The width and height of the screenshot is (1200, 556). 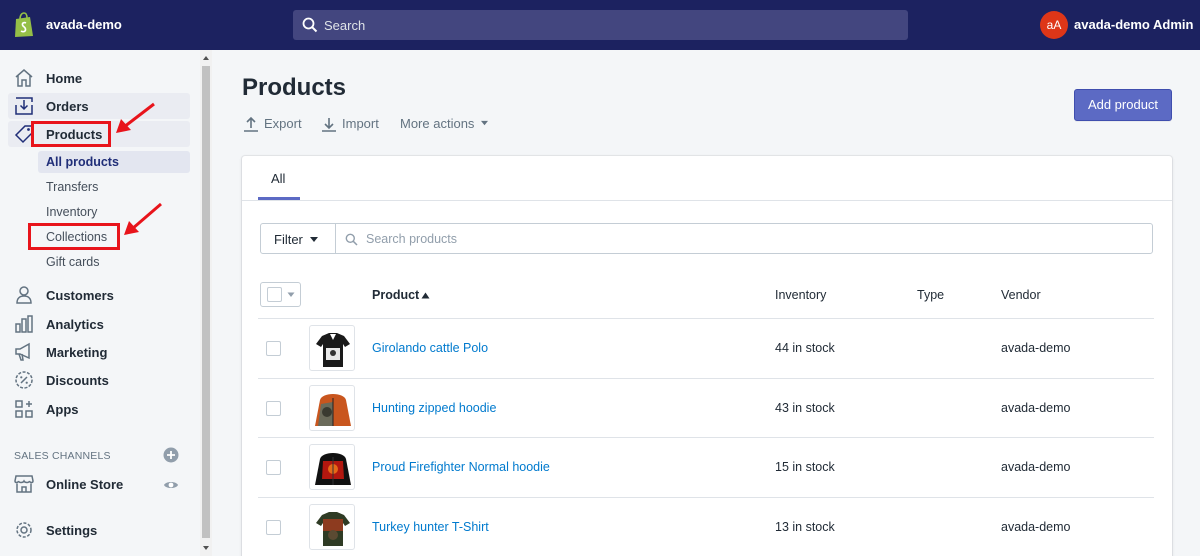 I want to click on select-all-checkbox, so click(x=280, y=294).